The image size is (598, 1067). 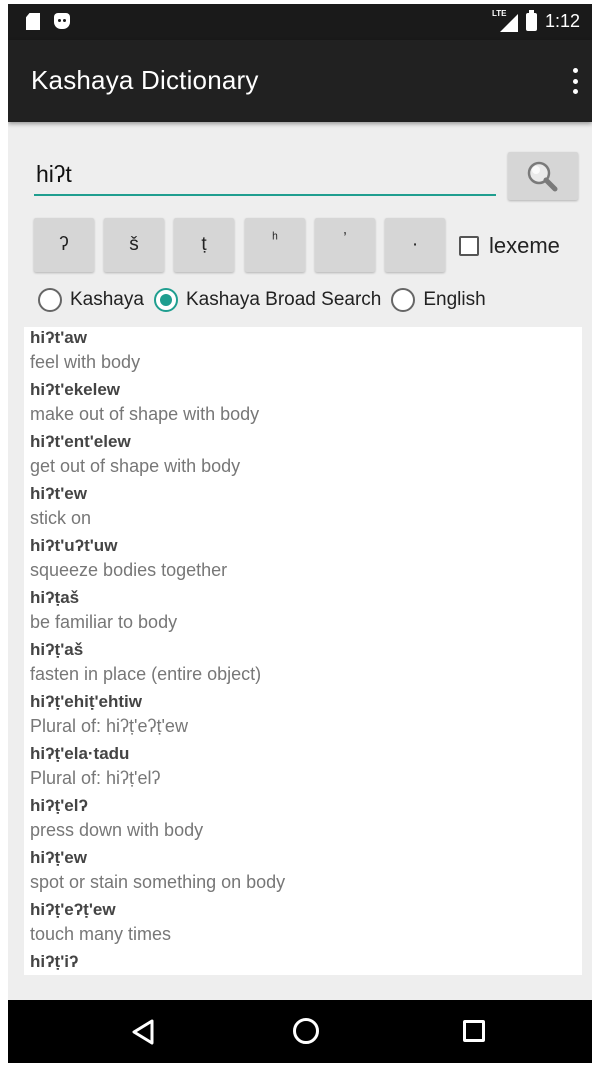 What do you see at coordinates (303, 717) in the screenshot?
I see `list-item: hiʔṭ'ehiṭ'ehtiw Plural of: hiʔṭ'eʔṭ'ew` at bounding box center [303, 717].